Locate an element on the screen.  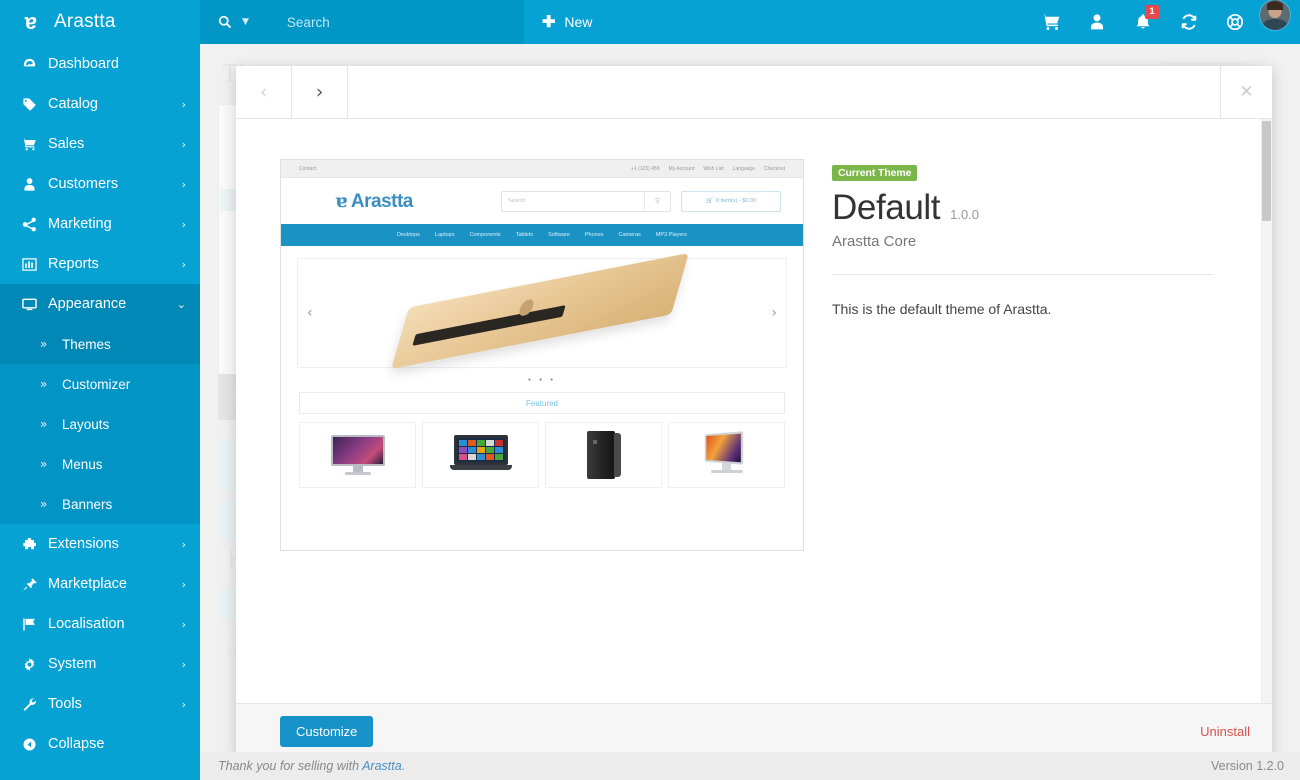
preview-hero-carousel: ‹ › is located at coordinates (542, 311).